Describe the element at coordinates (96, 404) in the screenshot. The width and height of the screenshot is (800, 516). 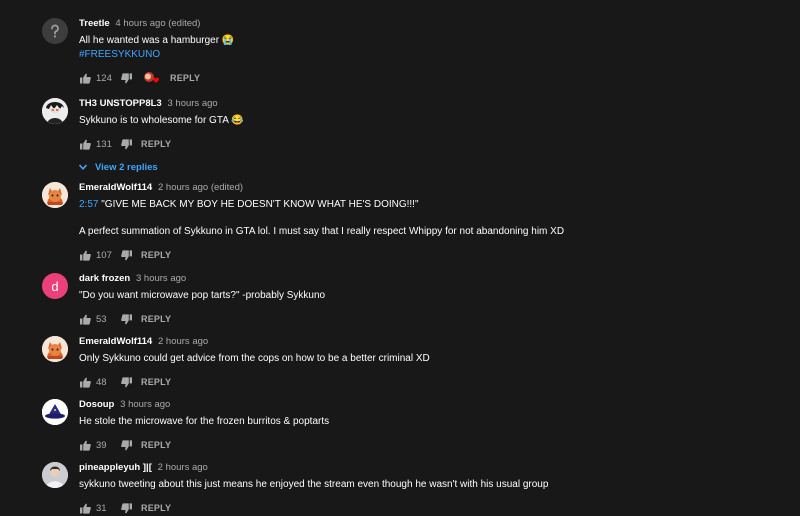
I see `comment-author: Dosoup` at that location.